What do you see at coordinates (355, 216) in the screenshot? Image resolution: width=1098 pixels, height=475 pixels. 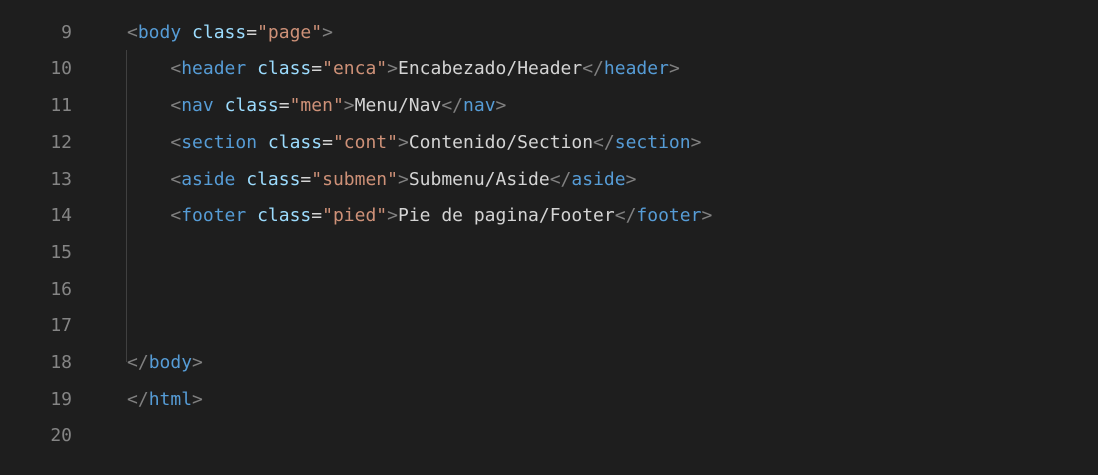 I see `code-token-str: "pied"` at bounding box center [355, 216].